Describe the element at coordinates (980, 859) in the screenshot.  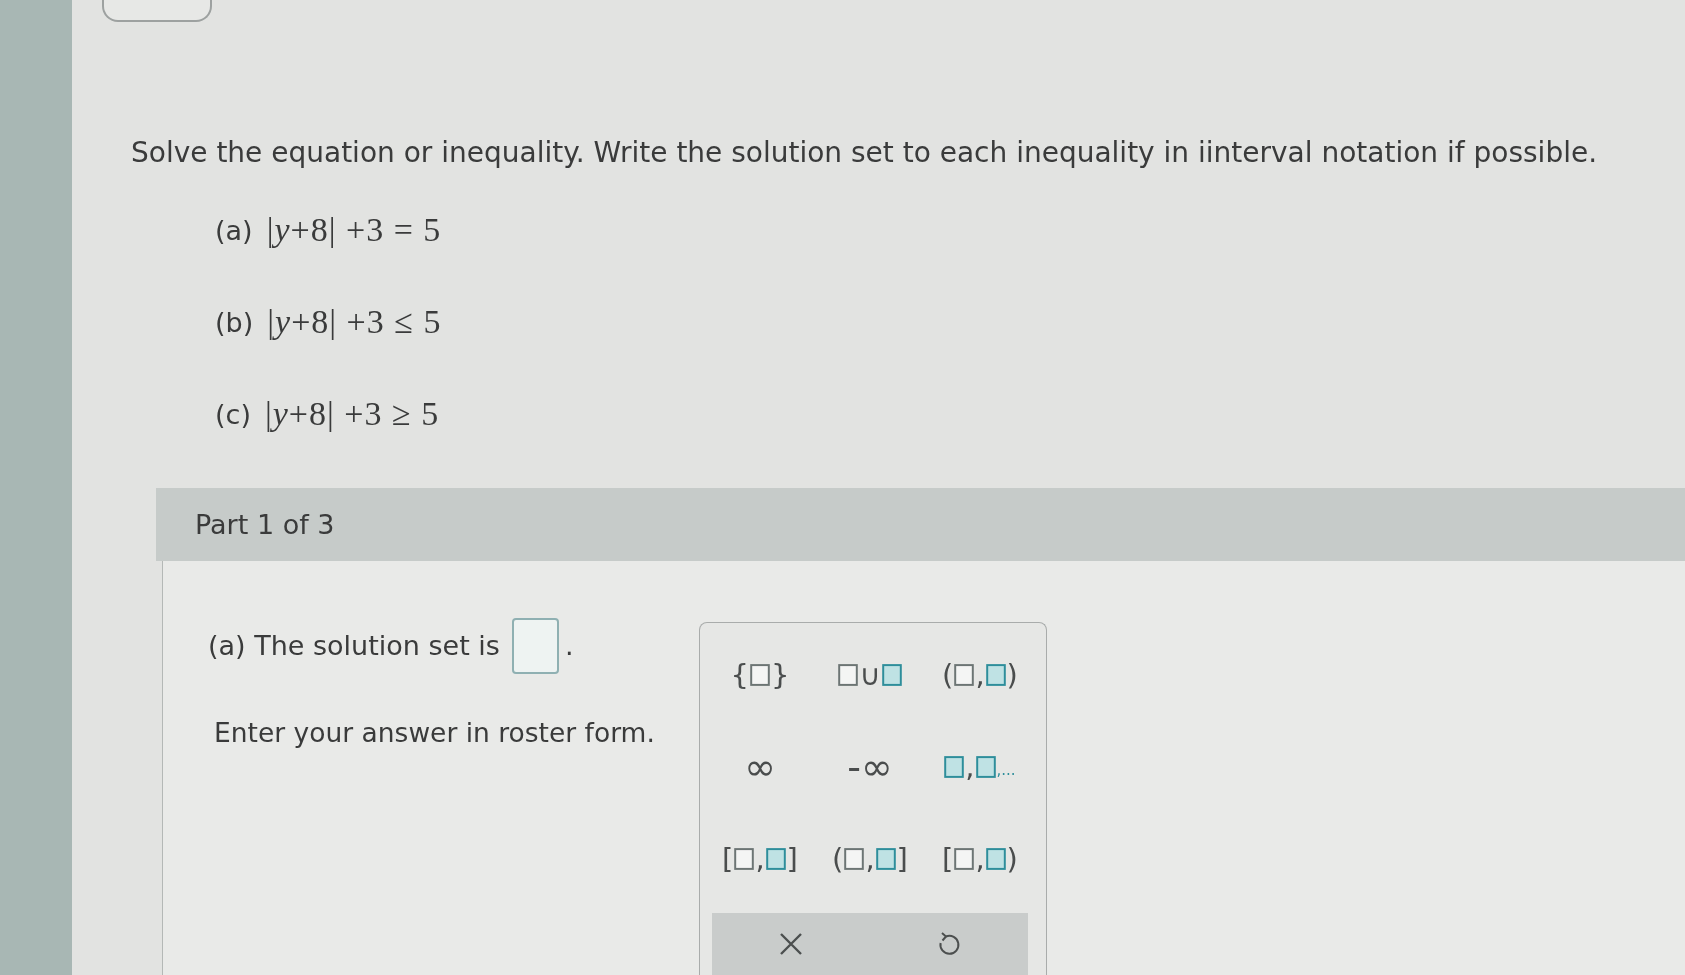
I see `keypad-key: [ , )` at that location.